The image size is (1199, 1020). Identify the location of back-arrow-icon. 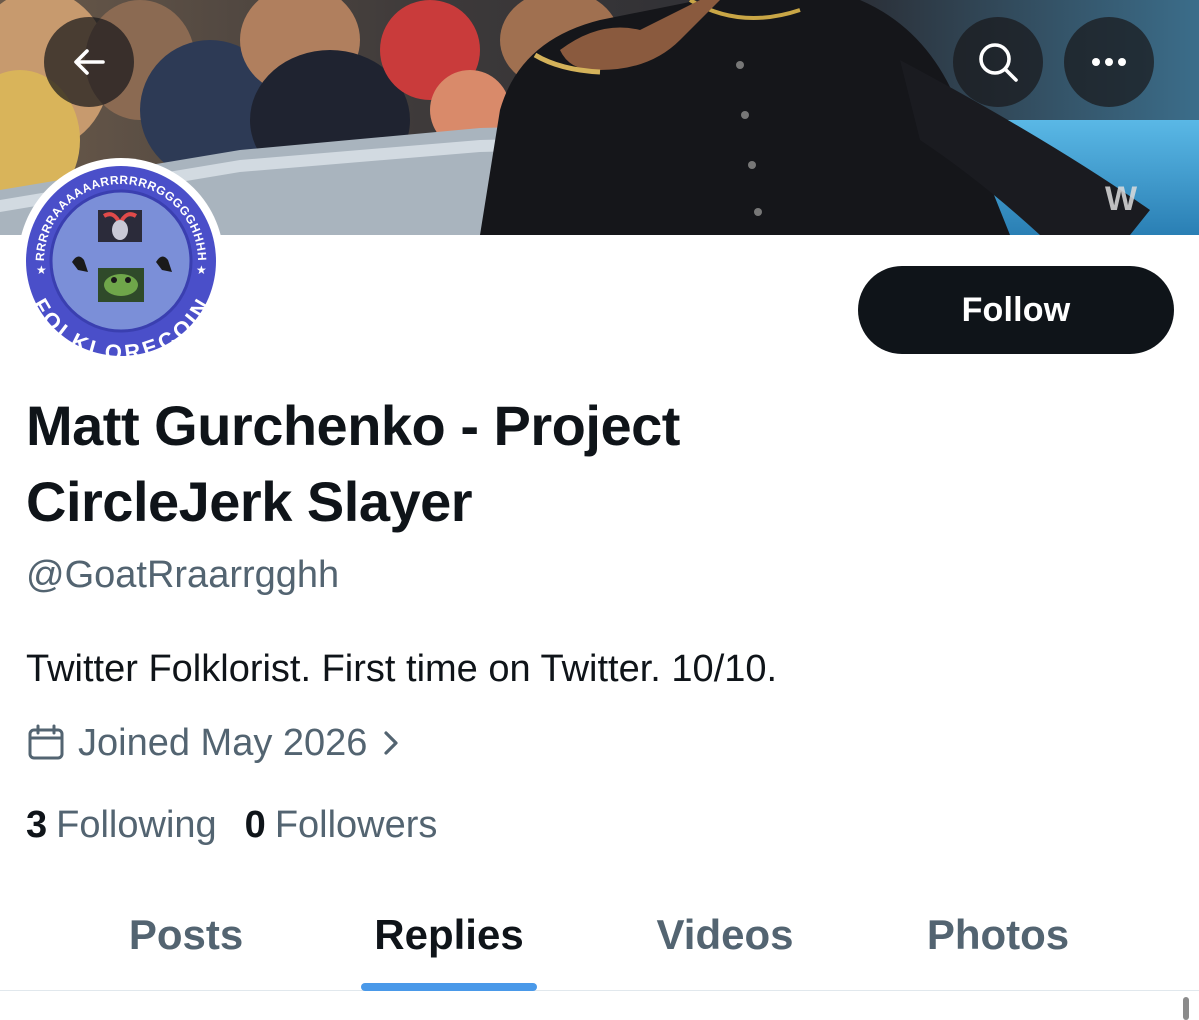
(89, 62).